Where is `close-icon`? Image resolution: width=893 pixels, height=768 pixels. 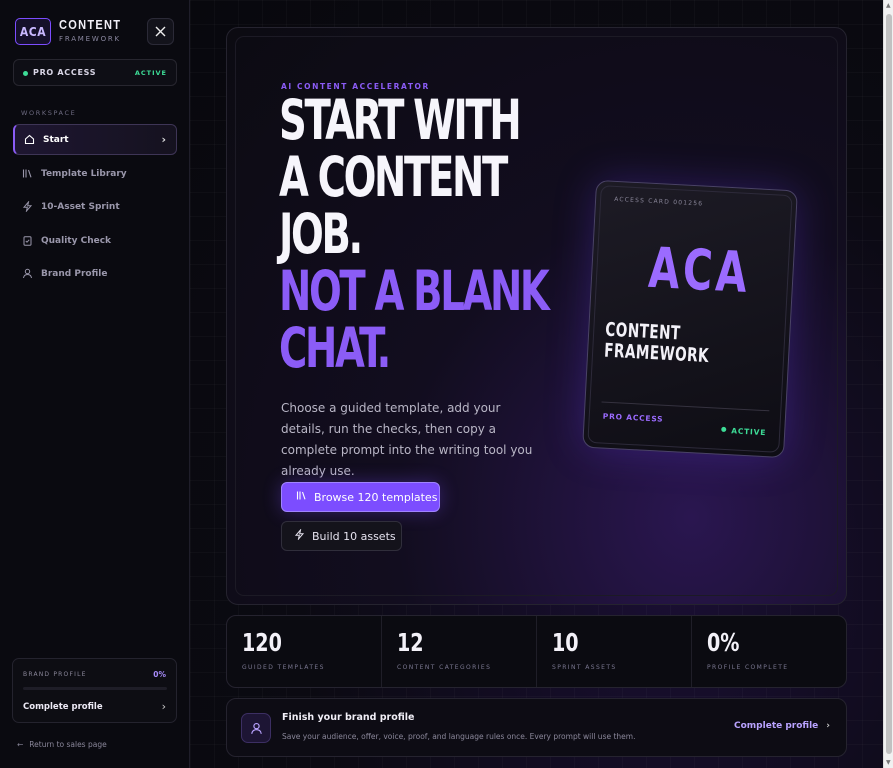
close-icon is located at coordinates (160, 31).